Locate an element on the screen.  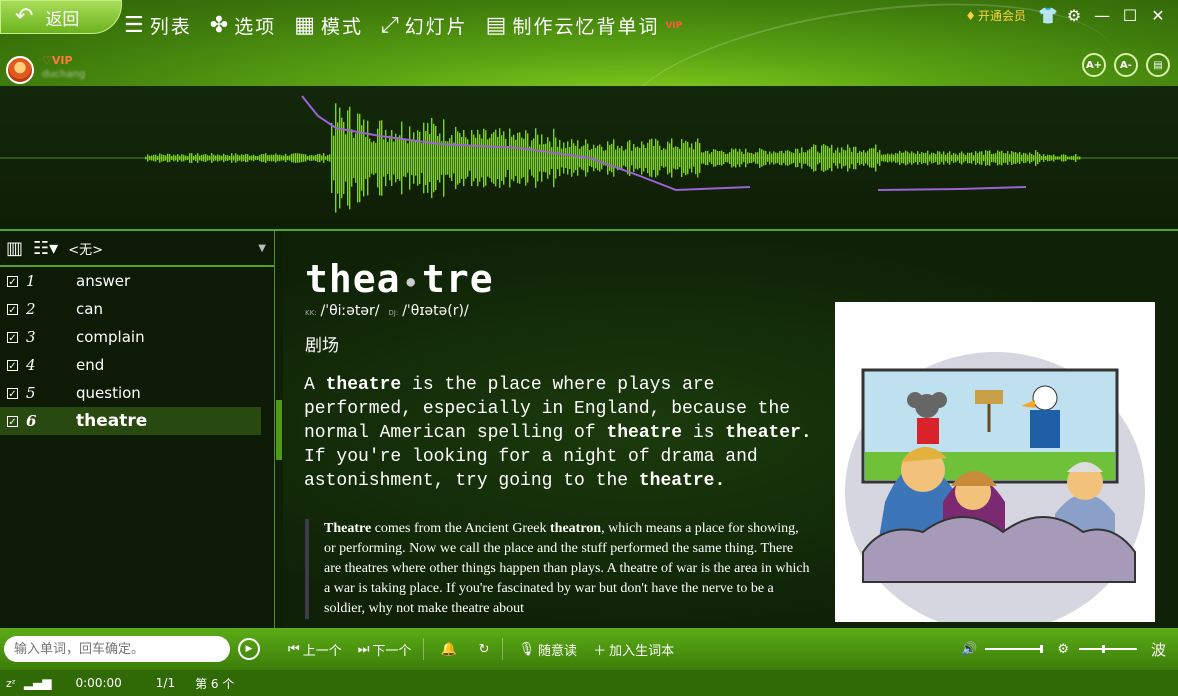
word-search-input is located at coordinates (117, 649).